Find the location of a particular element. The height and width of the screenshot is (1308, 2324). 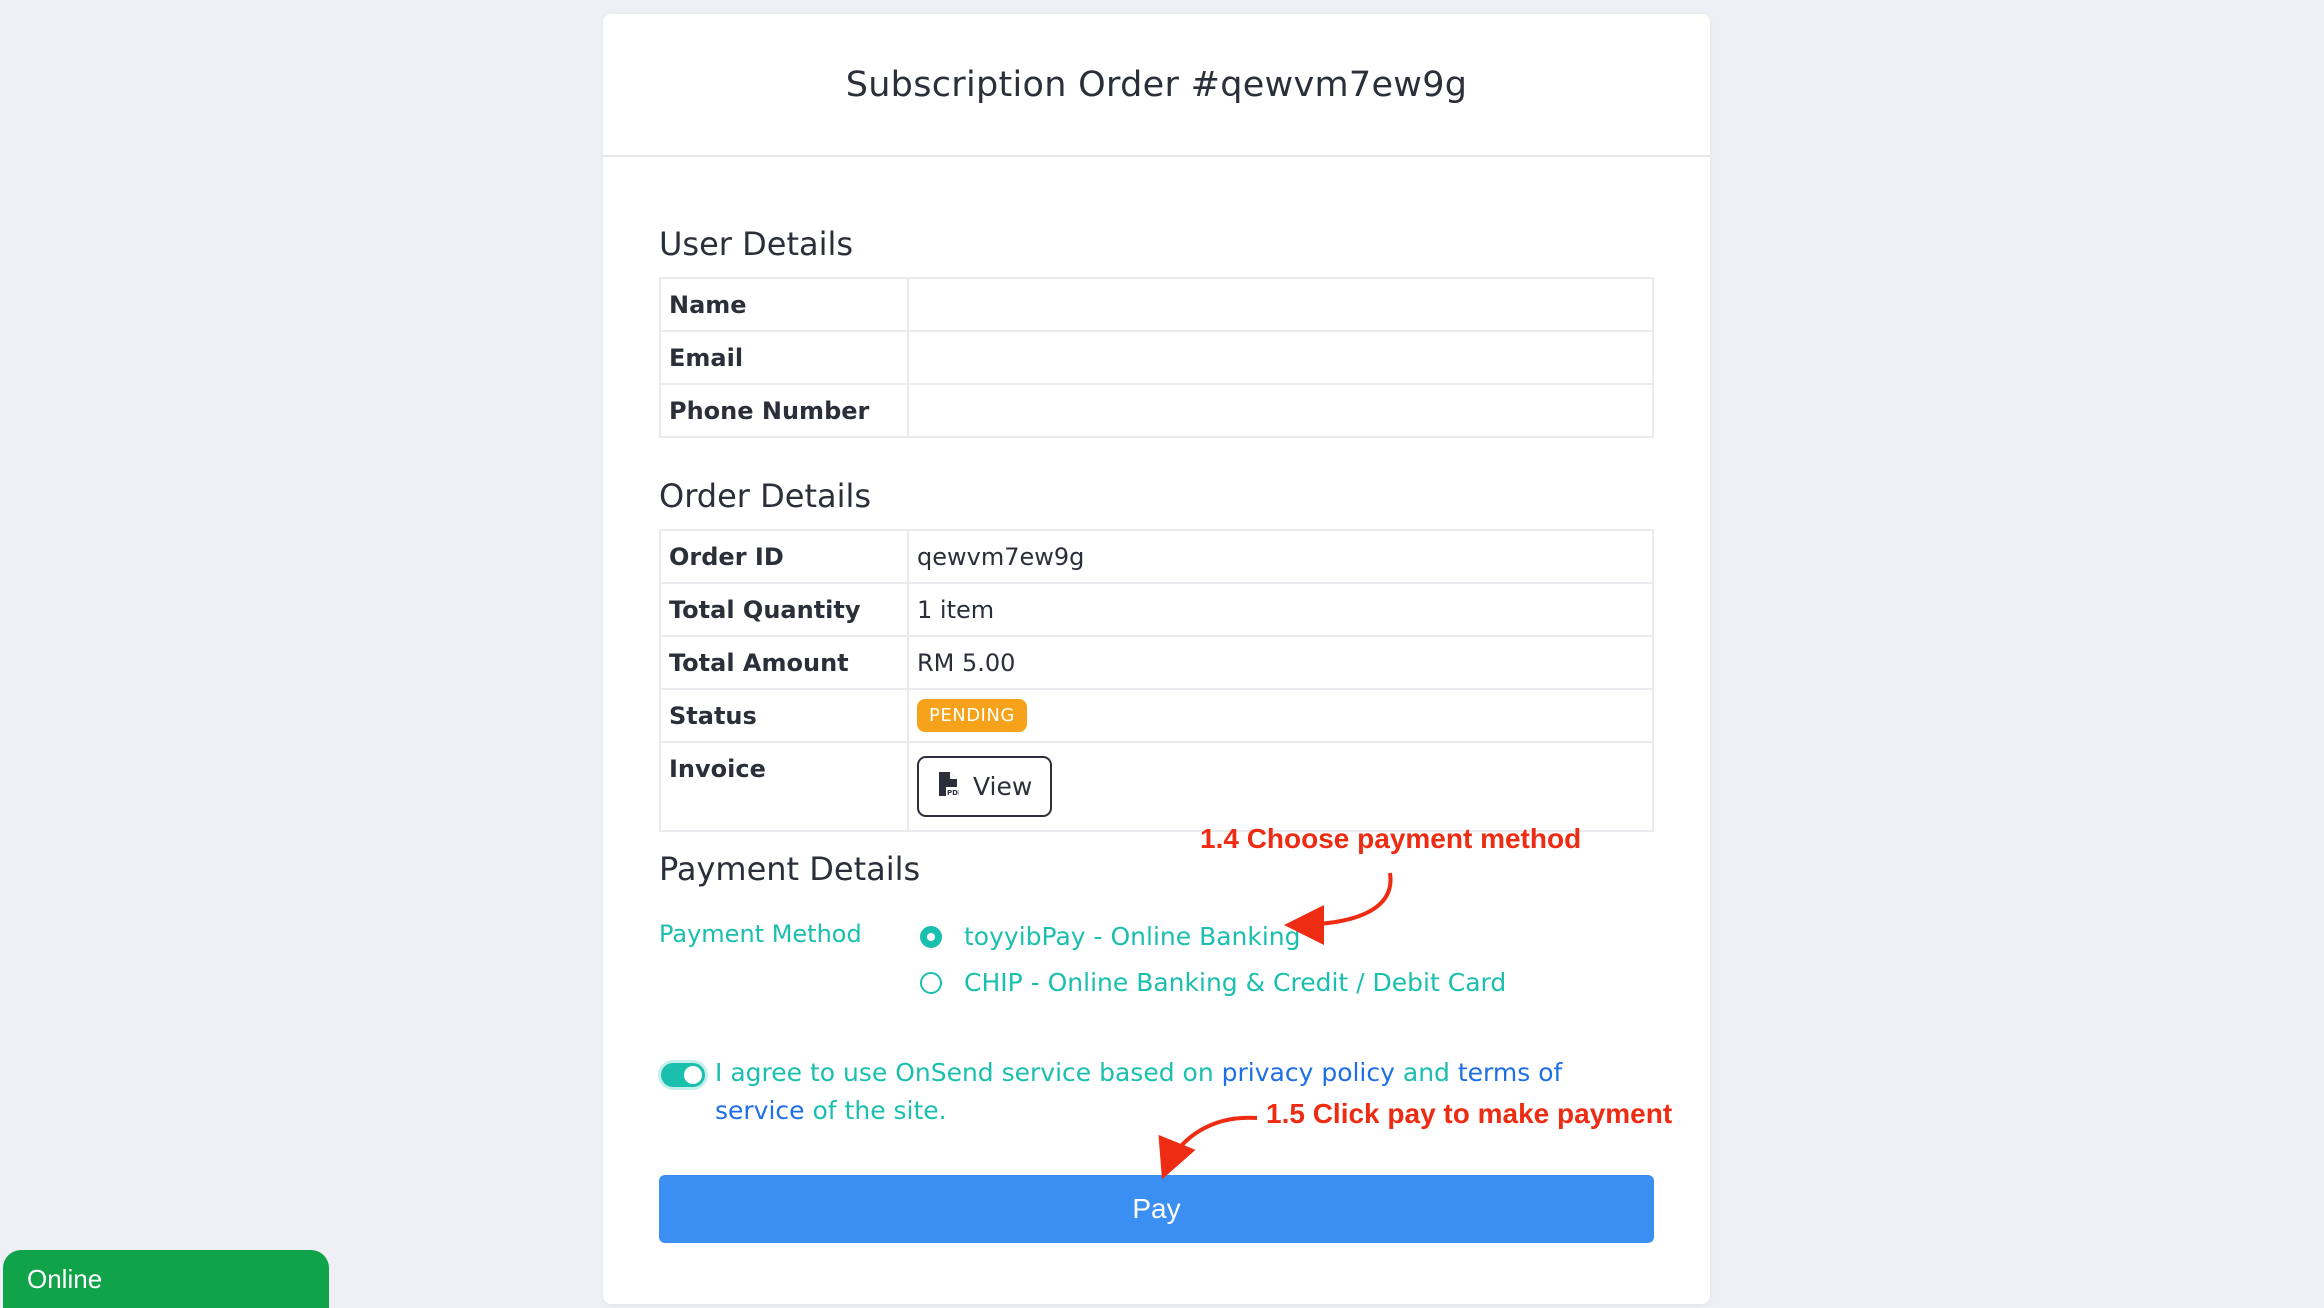

annotation-arrows is located at coordinates (1275, 1026).